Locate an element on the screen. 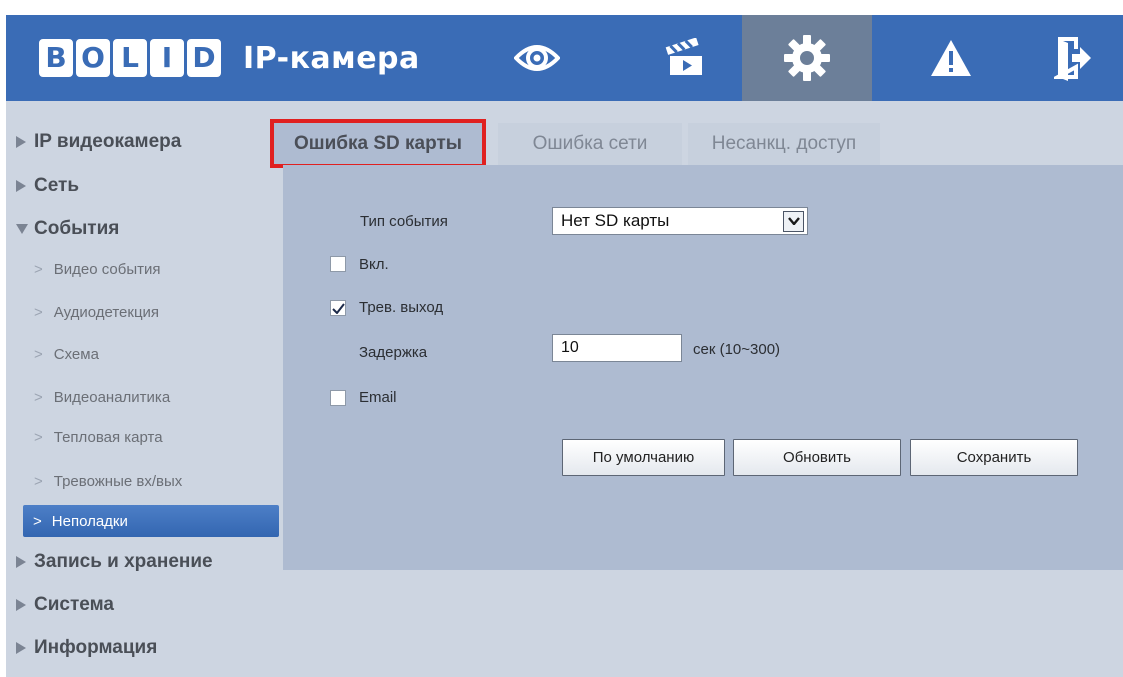  sidebar-item-label: Тепловая карта is located at coordinates (108, 437).